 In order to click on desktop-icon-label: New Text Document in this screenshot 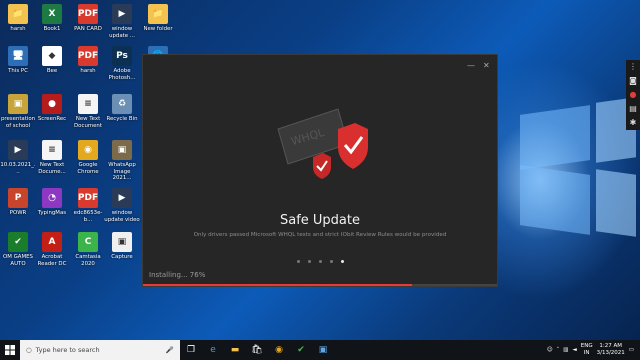, I will do `click(88, 122)`.